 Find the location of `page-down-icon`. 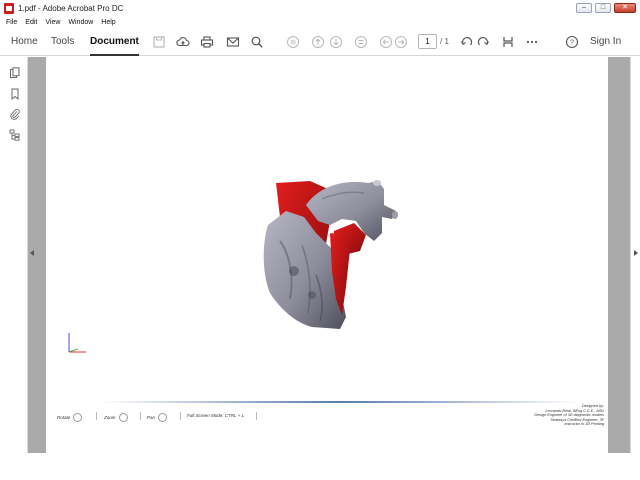

page-down-icon is located at coordinates (336, 42).